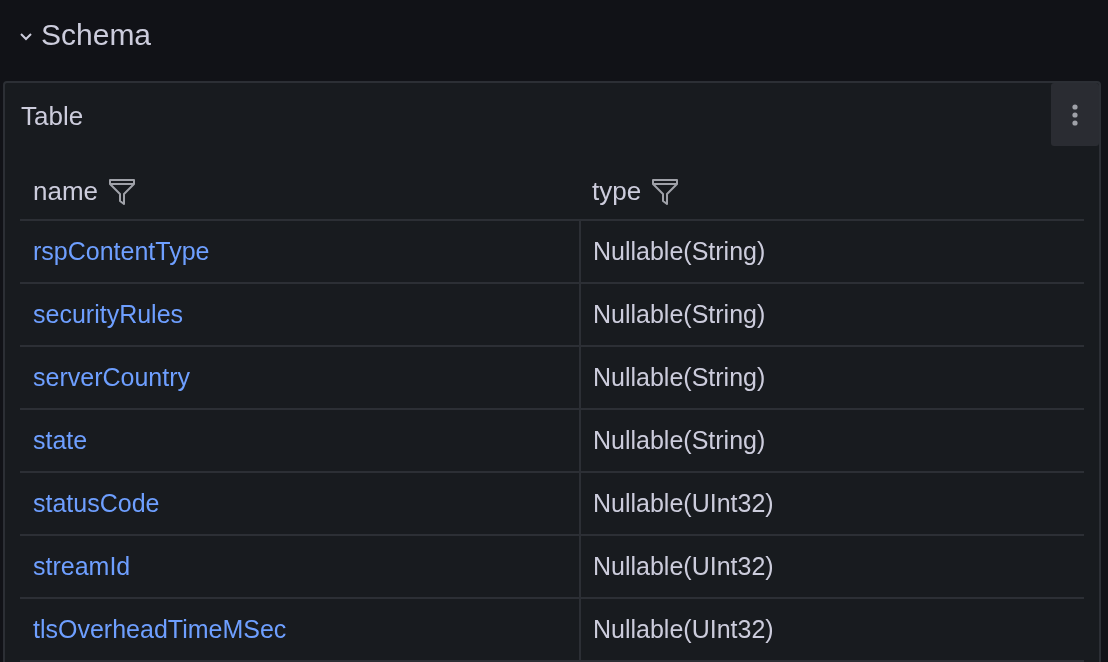  Describe the element at coordinates (617, 191) in the screenshot. I see `column-header: type` at that location.